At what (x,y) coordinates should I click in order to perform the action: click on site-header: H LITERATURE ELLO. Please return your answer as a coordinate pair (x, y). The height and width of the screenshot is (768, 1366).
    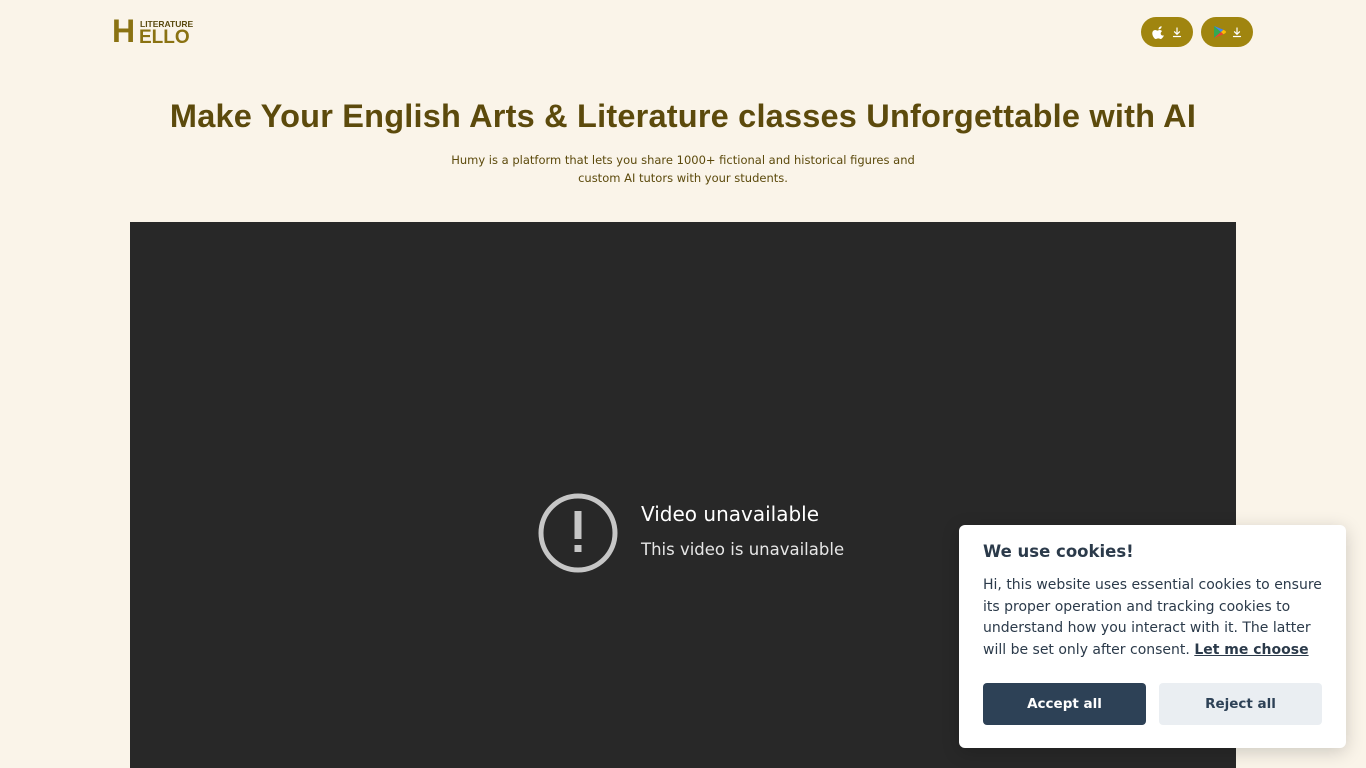
    Looking at the image, I should click on (683, 35).